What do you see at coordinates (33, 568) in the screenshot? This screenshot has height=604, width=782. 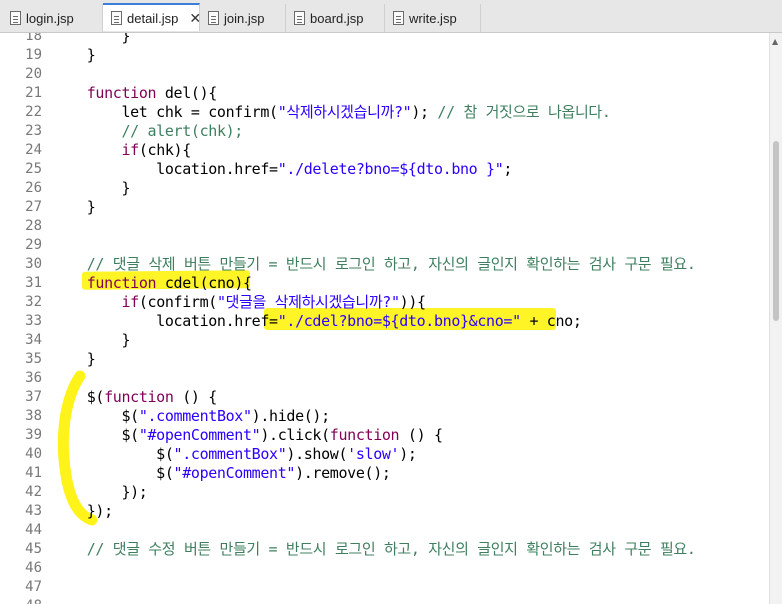 I see `line-number: 46` at bounding box center [33, 568].